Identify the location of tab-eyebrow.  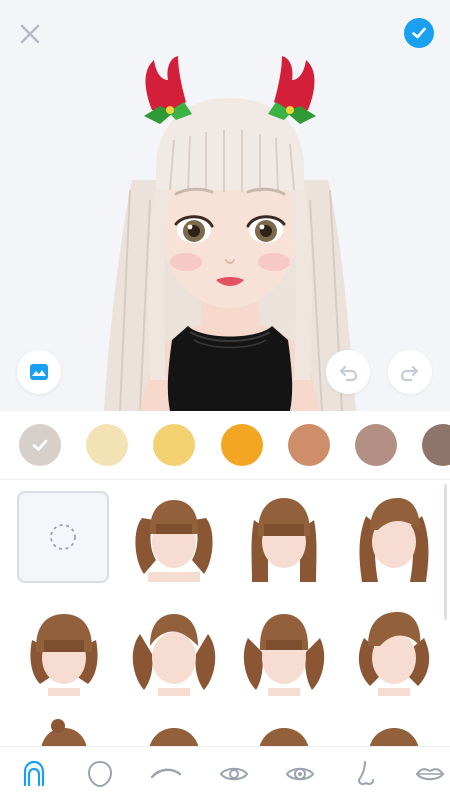
(166, 774).